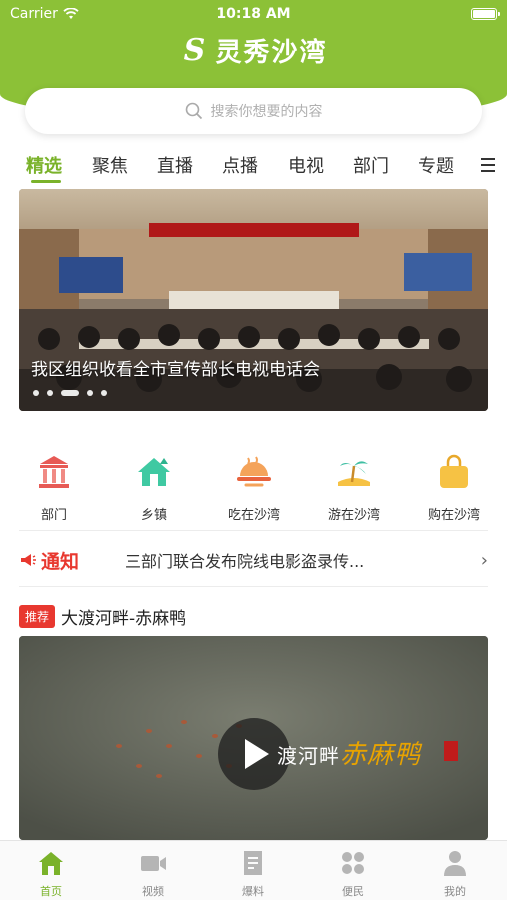 Image resolution: width=507 pixels, height=900 pixels. What do you see at coordinates (154, 487) in the screenshot?
I see `menu-item-townships: 乡镇` at bounding box center [154, 487].